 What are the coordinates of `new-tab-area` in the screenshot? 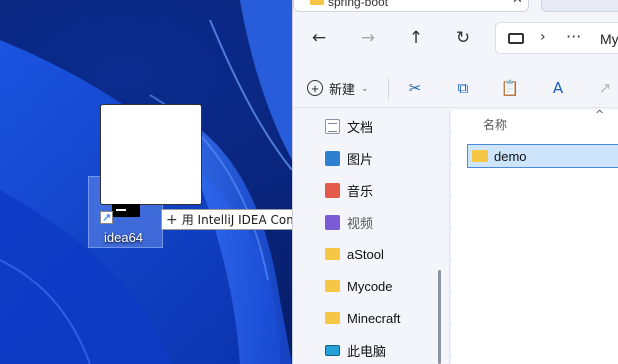 It's located at (579, 6).